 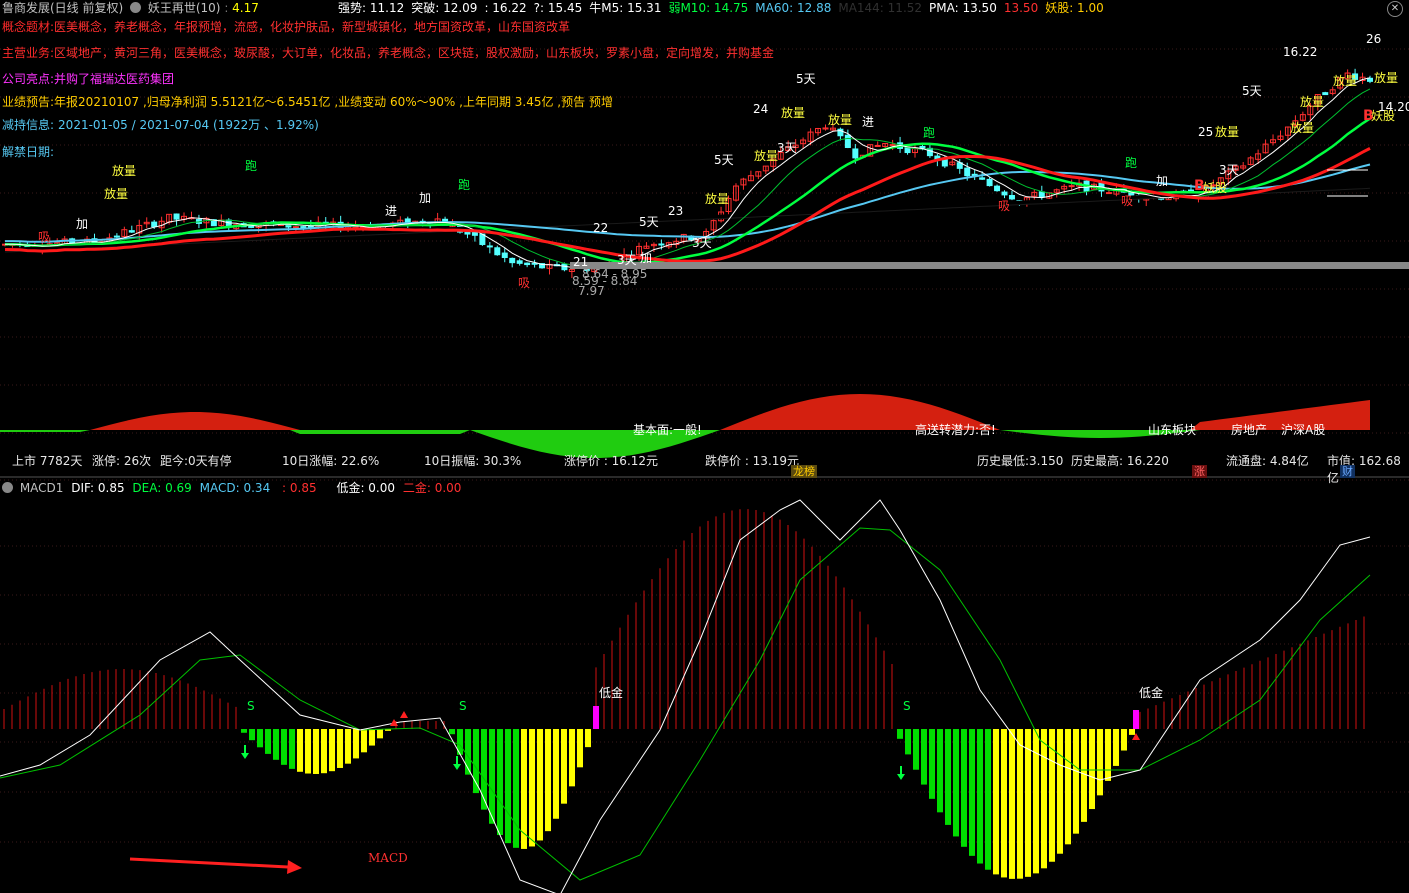 I want to click on stat-hist-high: 历史最高: 16.220, so click(x=1120, y=461).